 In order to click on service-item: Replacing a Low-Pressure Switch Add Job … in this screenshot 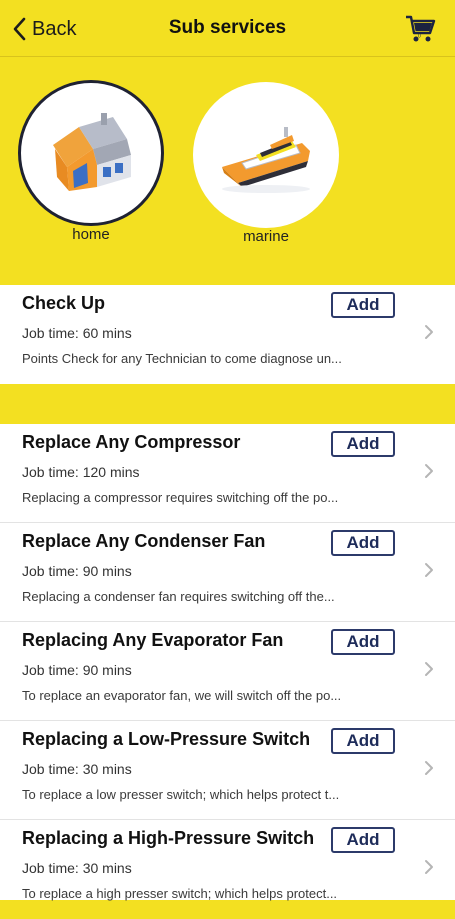, I will do `click(227, 770)`.